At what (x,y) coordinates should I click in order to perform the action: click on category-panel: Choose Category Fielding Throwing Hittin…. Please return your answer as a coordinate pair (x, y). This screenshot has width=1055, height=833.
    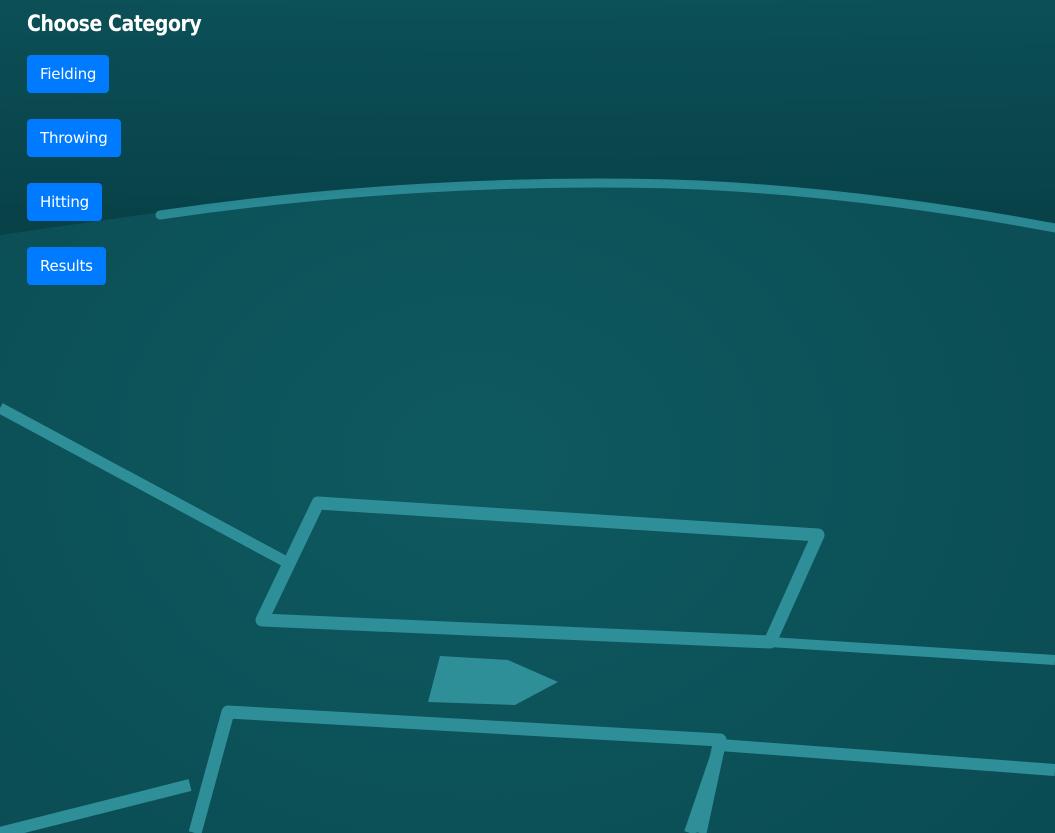
    Looking at the image, I should click on (128, 160).